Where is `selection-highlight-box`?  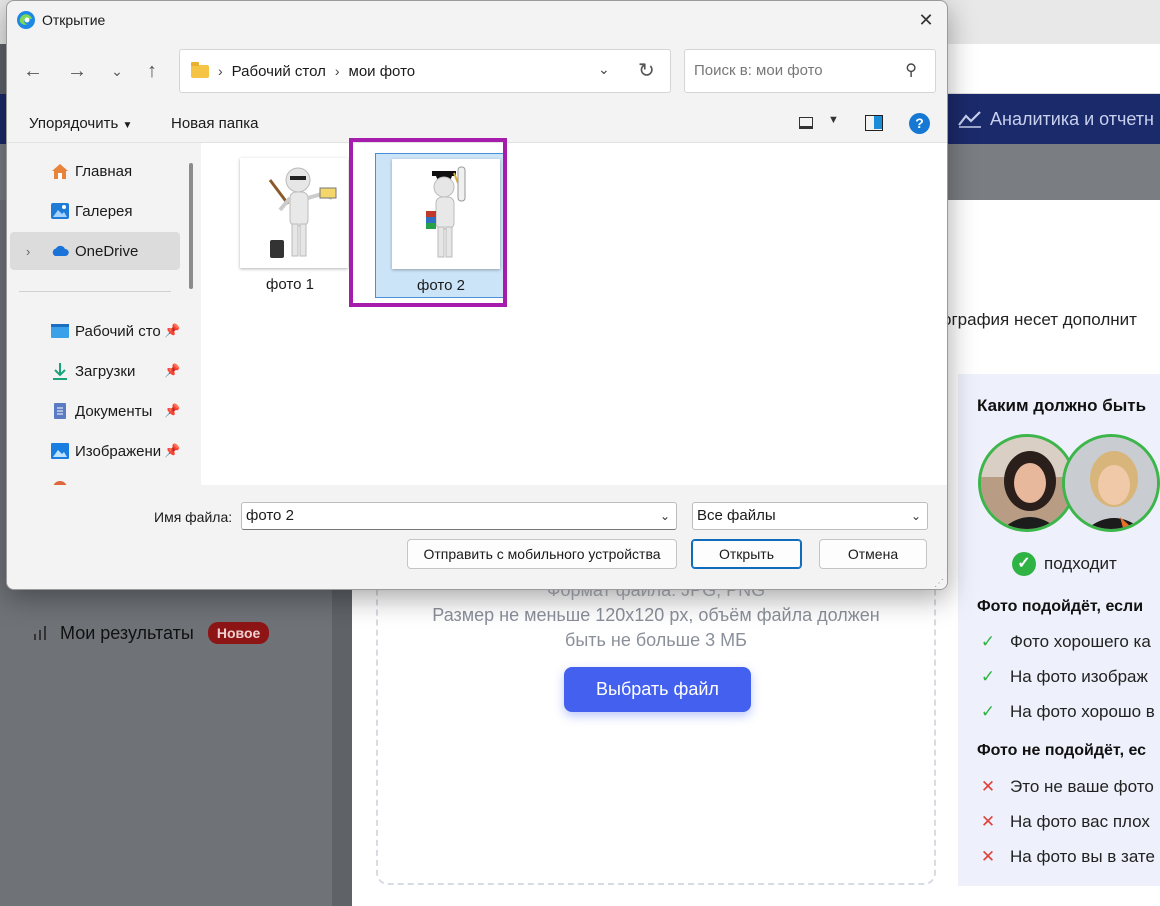 selection-highlight-box is located at coordinates (428, 222).